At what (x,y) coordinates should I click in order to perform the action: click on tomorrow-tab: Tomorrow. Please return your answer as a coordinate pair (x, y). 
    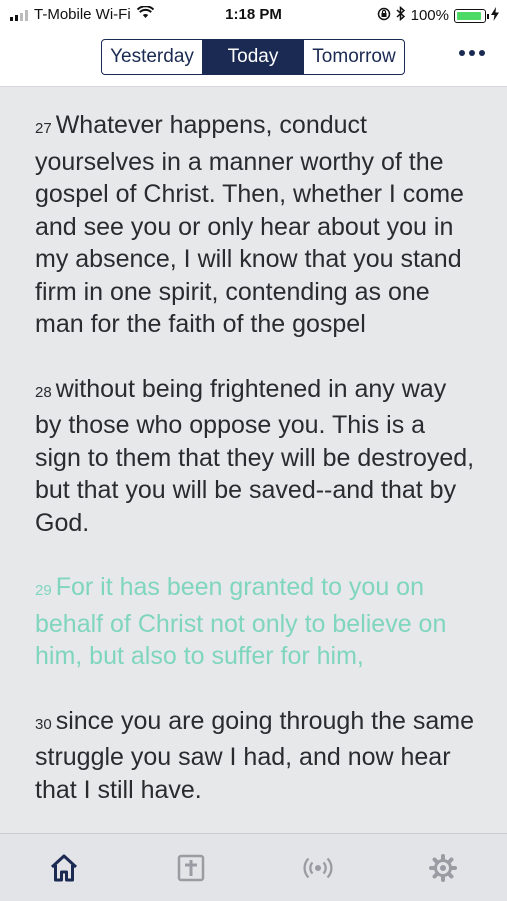
    Looking at the image, I should click on (354, 57).